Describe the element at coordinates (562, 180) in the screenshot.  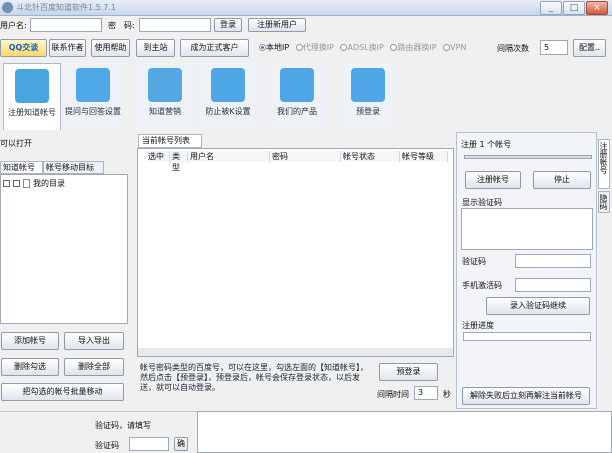
I see `stop-button: 停止` at that location.